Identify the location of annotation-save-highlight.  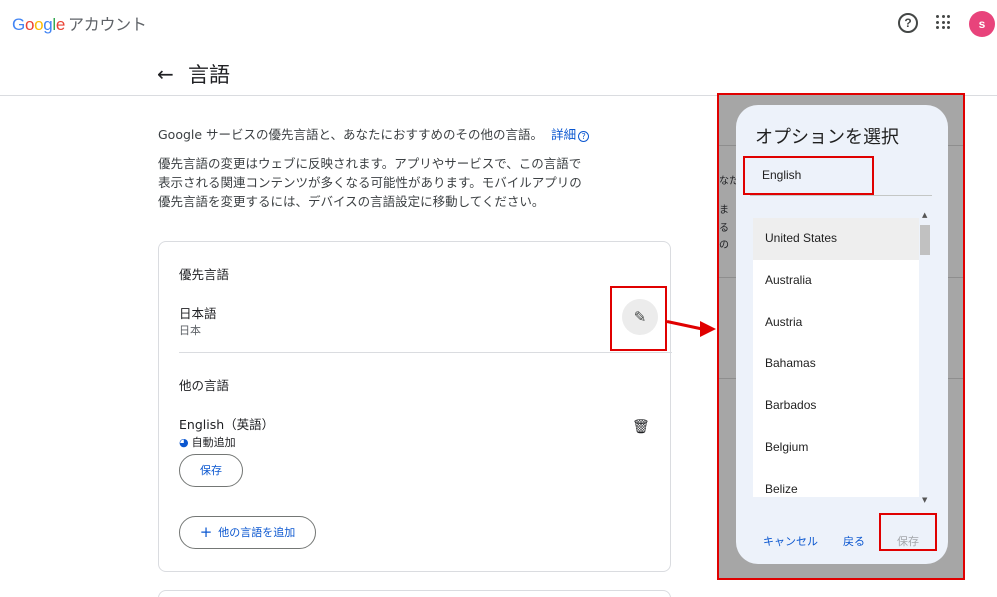
(908, 532).